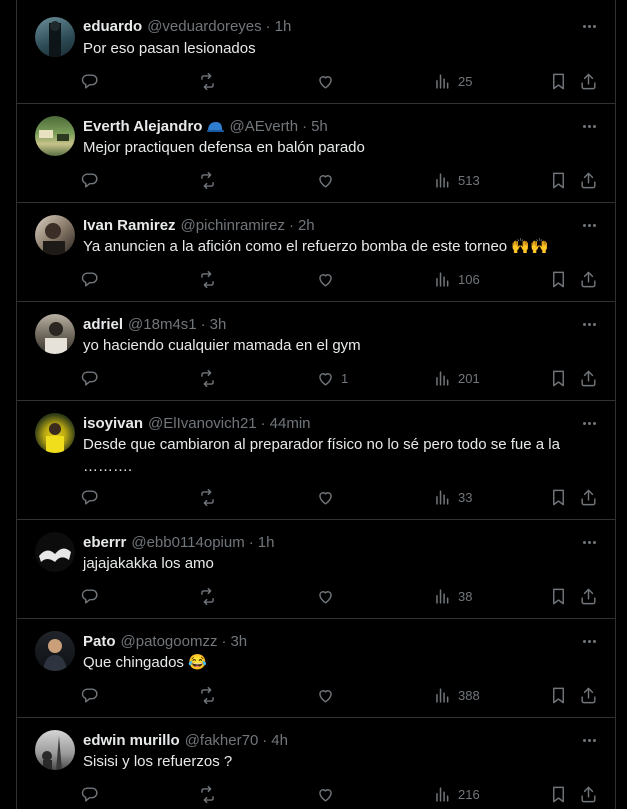 The height and width of the screenshot is (809, 627). Describe the element at coordinates (162, 324) in the screenshot. I see `author-handle: @18m4s1` at that location.